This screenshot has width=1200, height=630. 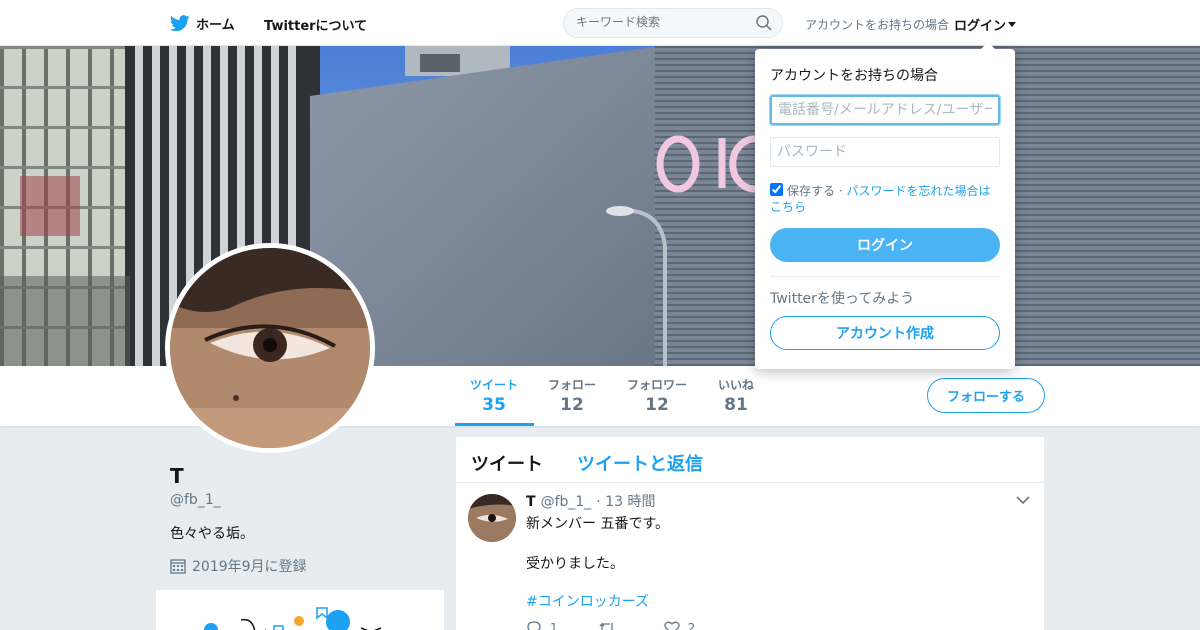 What do you see at coordinates (877, 25) in the screenshot?
I see `have-account-text: アカウントをお持ちの場合` at bounding box center [877, 25].